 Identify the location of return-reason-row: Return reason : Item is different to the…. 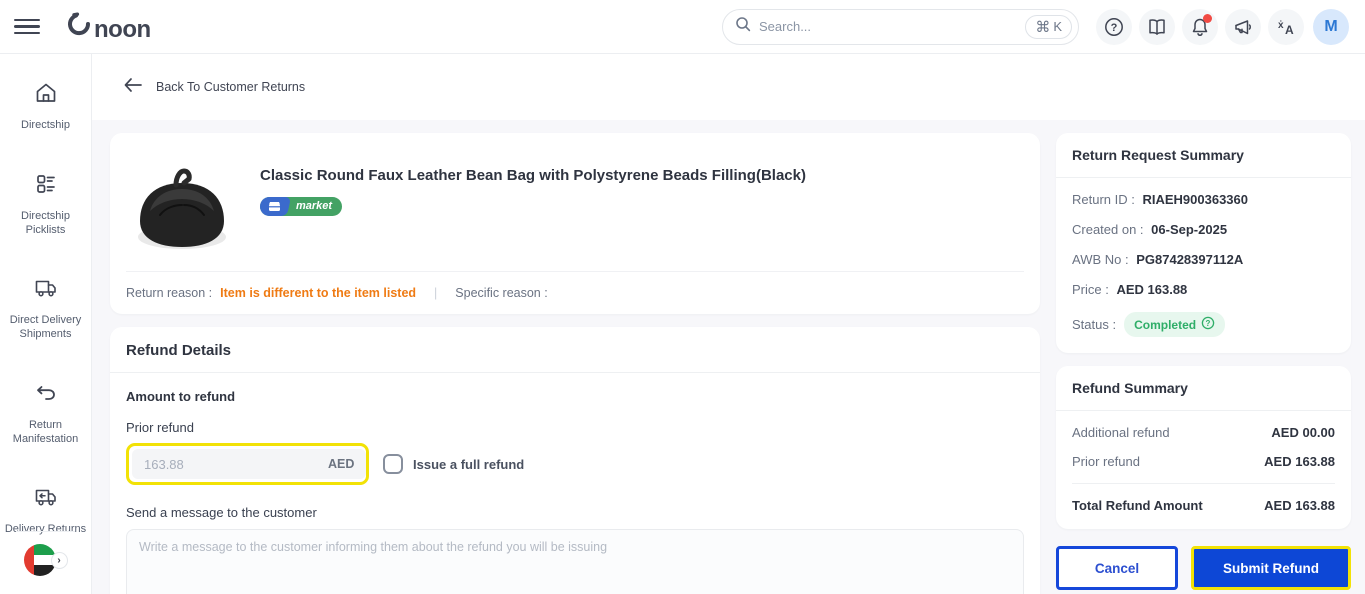
(575, 285).